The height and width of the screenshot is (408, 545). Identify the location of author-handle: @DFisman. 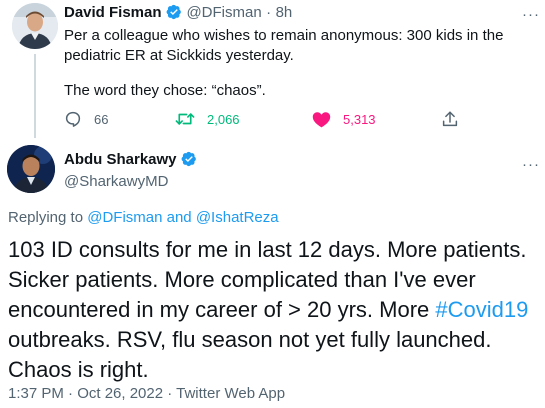
(223, 12).